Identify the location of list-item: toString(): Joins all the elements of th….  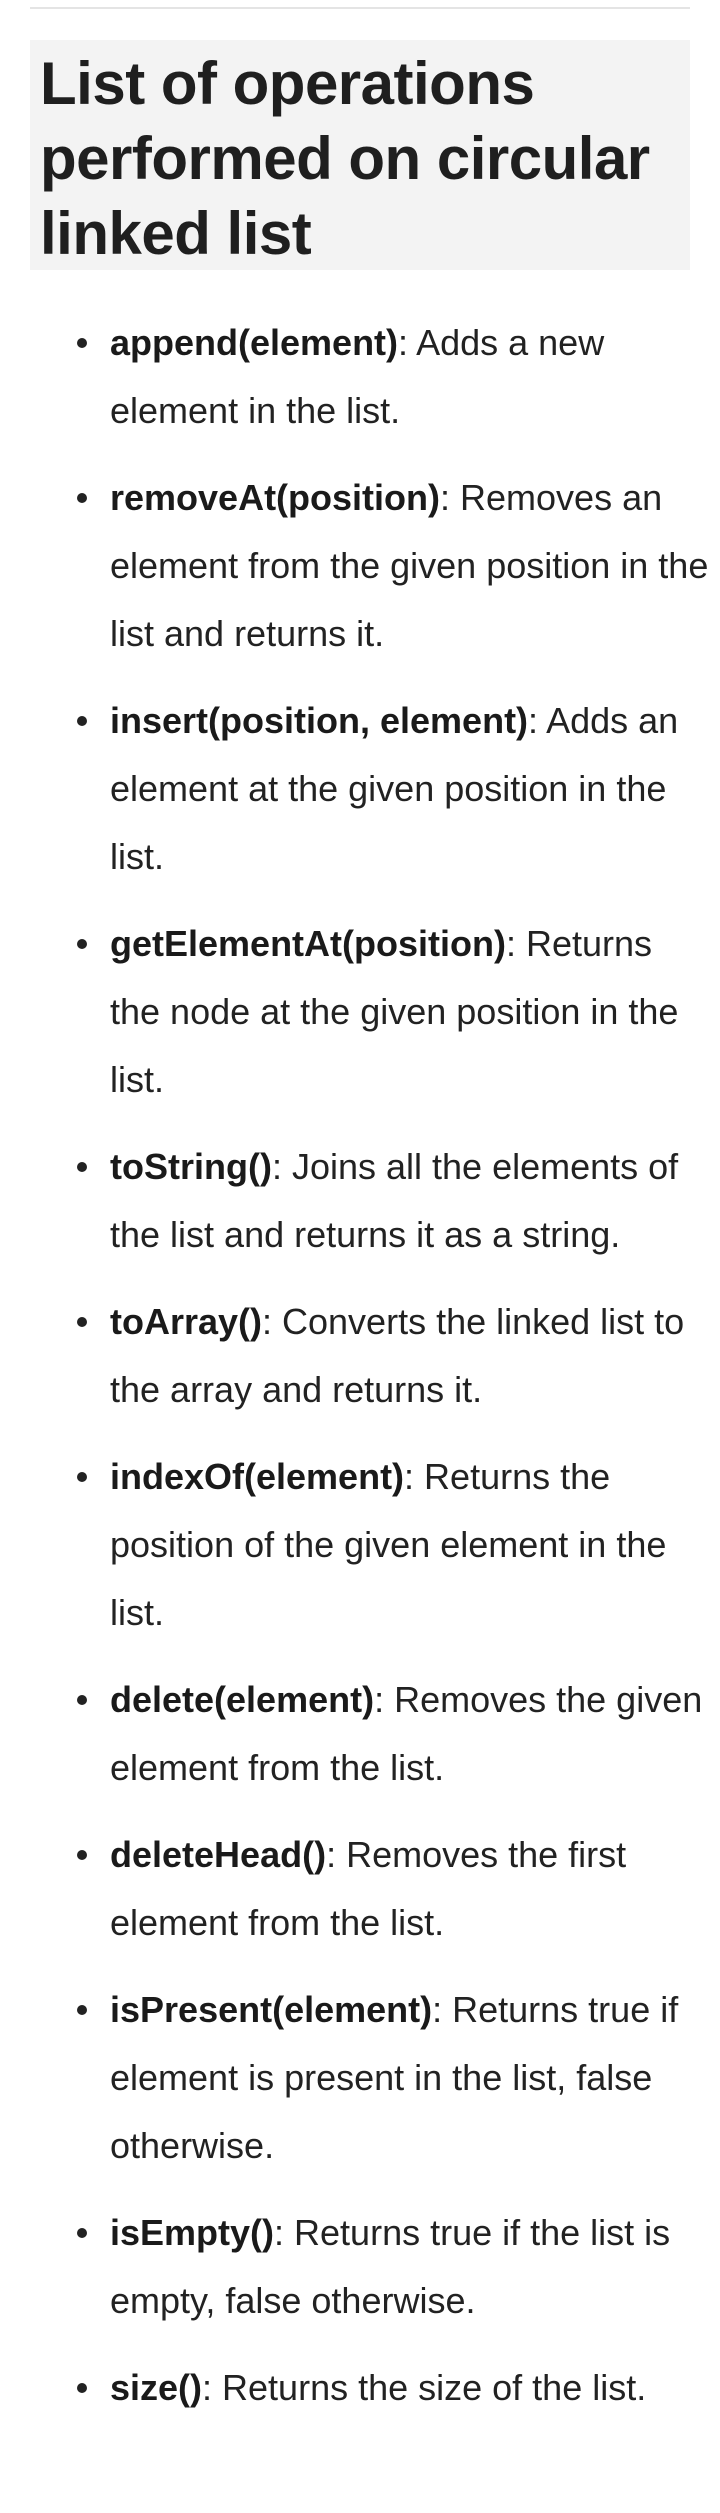
(360, 1201).